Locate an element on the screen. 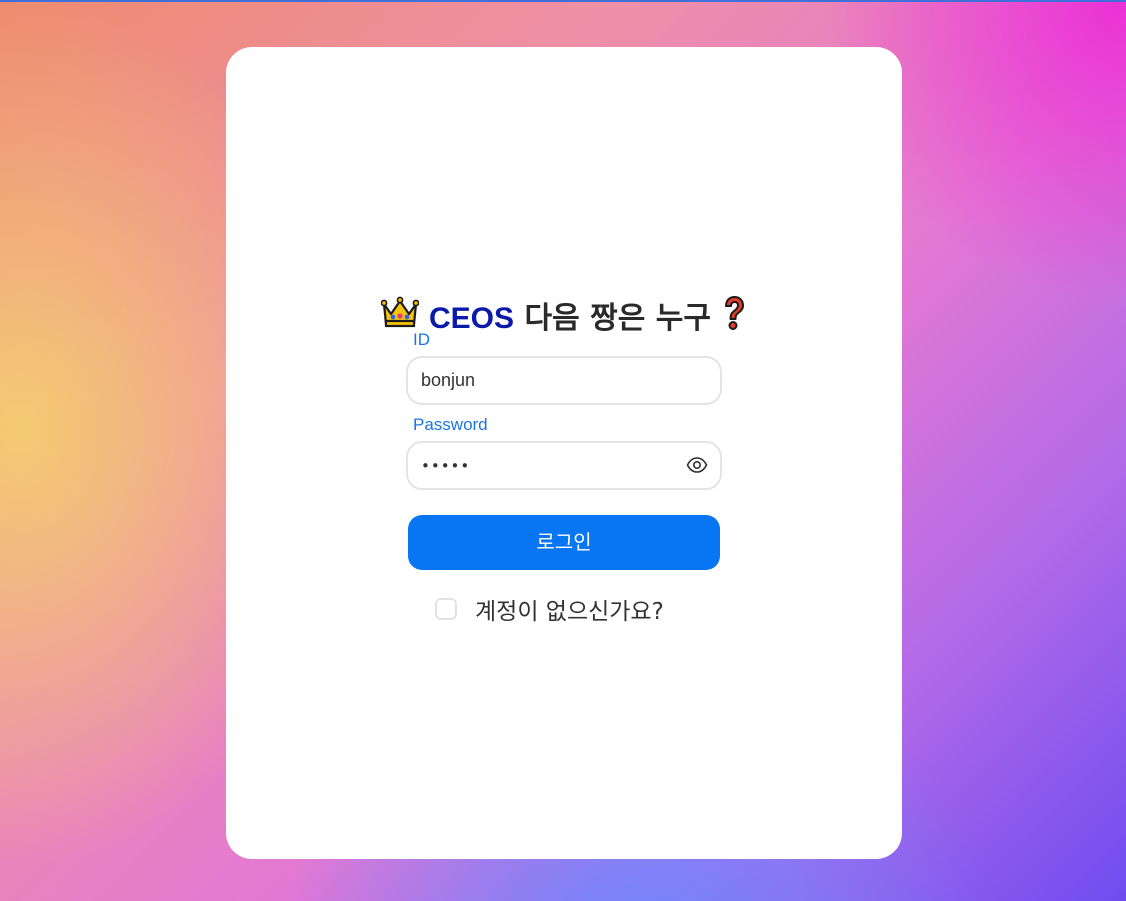 This screenshot has width=1126, height=901. signup-row: 계정이 없으신가요? is located at coordinates (549, 609).